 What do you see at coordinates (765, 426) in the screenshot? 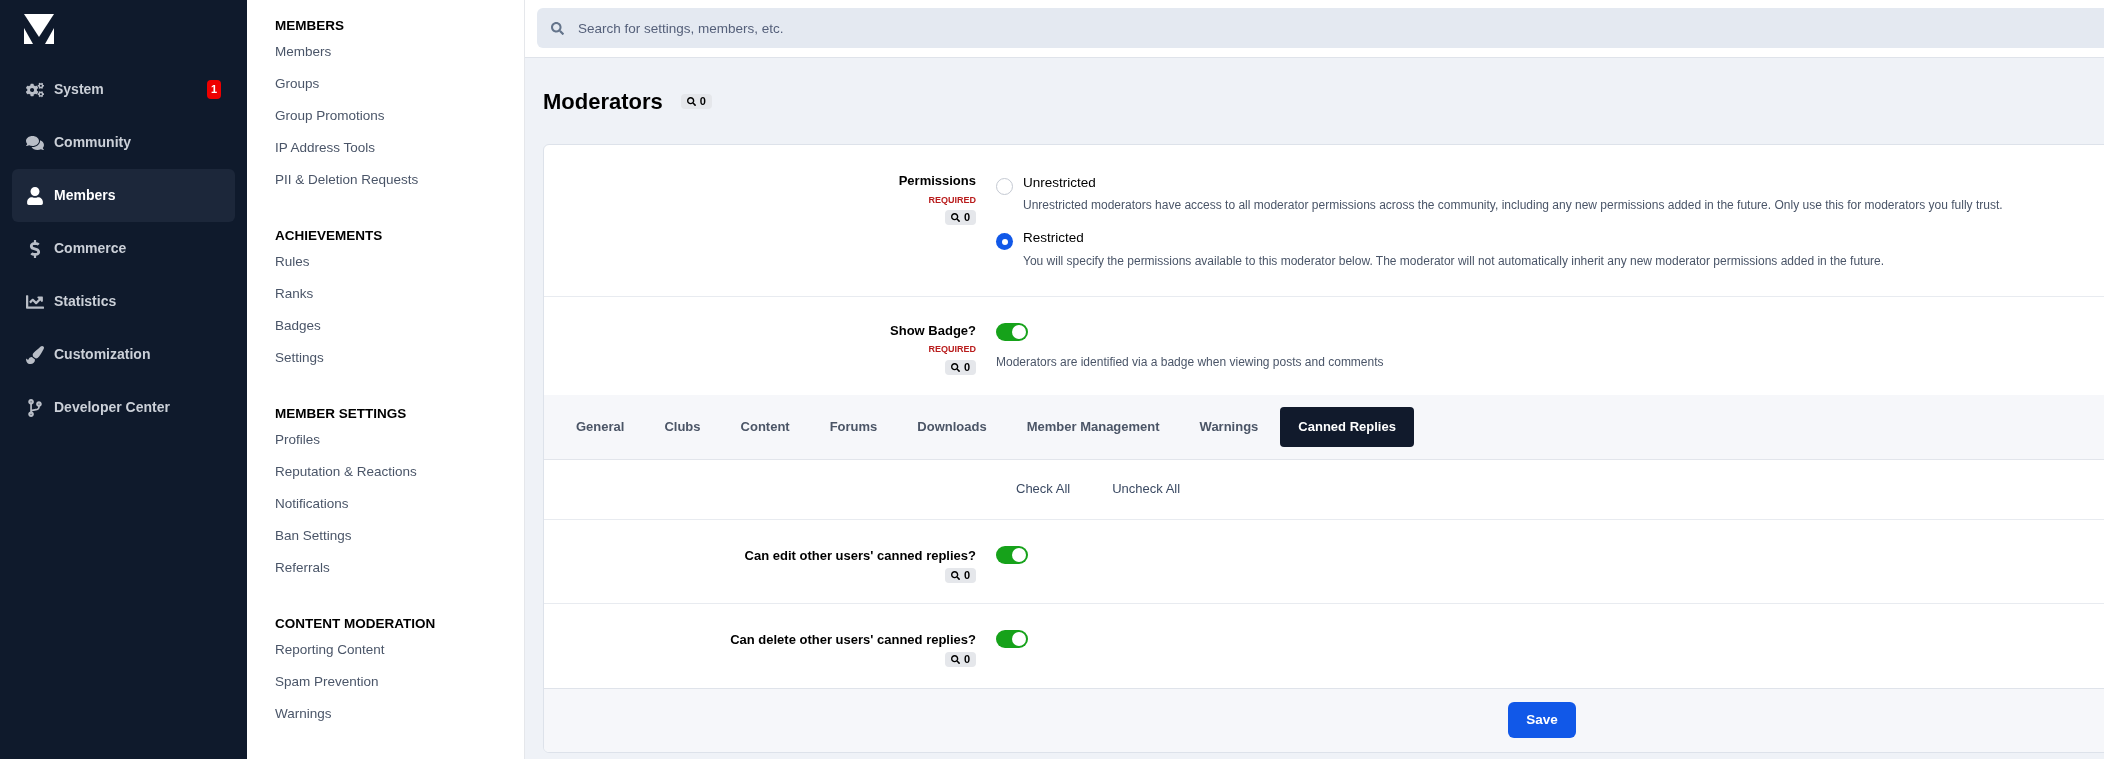
I see `tab: Content` at bounding box center [765, 426].